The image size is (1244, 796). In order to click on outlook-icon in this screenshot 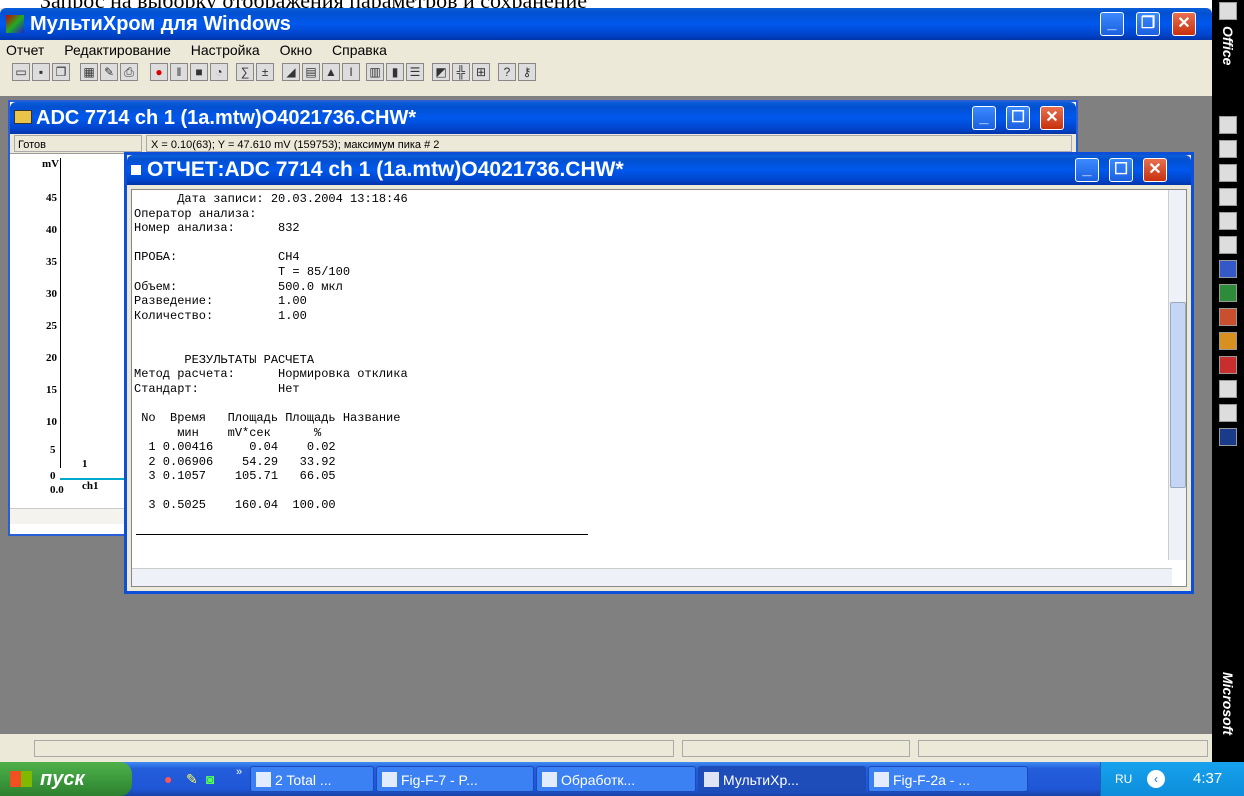, I will do `click(1228, 341)`.